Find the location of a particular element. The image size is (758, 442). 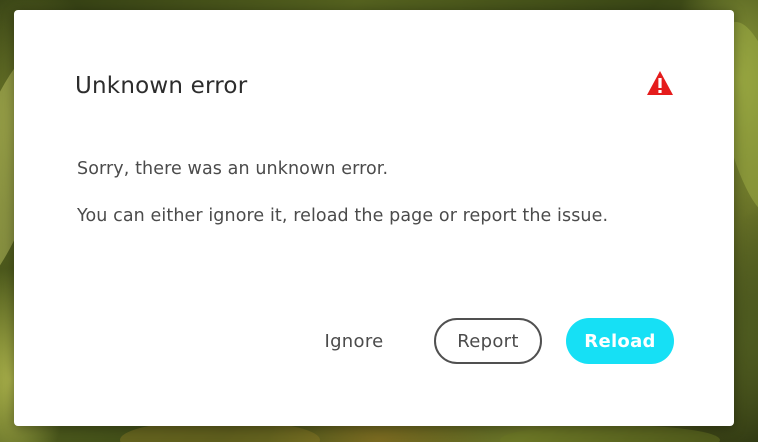

error-message: Sorry, there was an unknown error. is located at coordinates (233, 169).